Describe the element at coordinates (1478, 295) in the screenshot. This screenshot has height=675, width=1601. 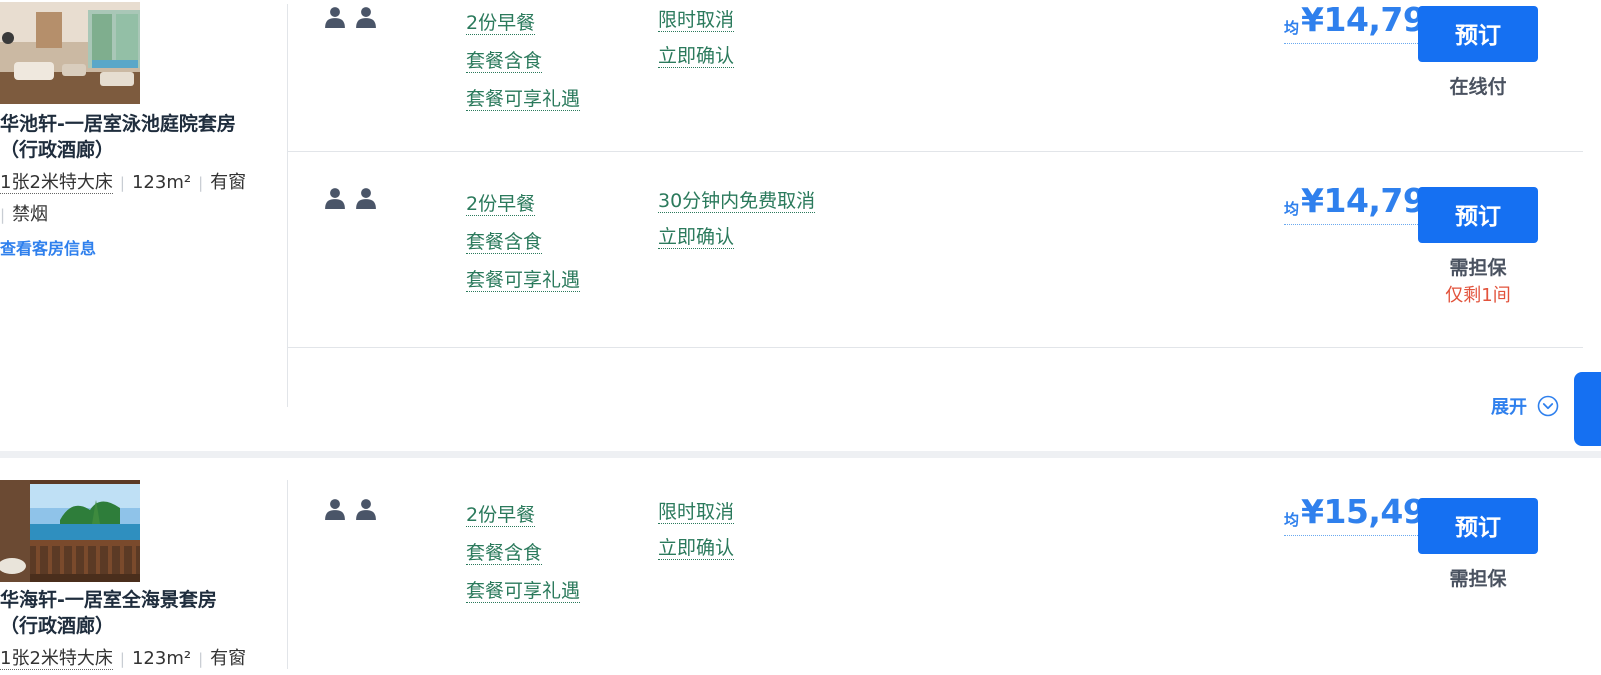
I see `stock-warning: 仅剩1间` at that location.